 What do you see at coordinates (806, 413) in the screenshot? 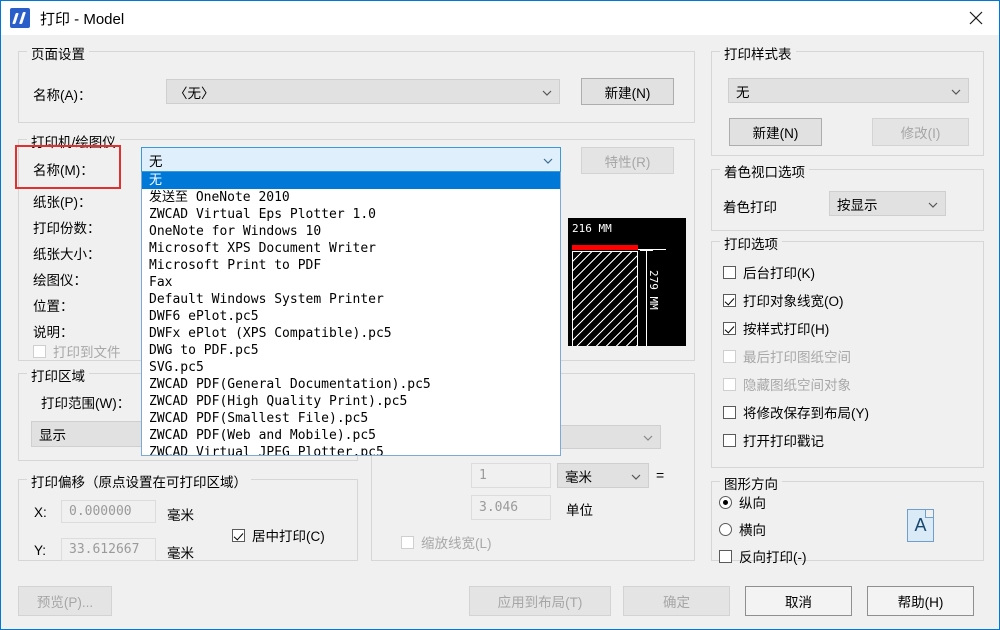
I see `plot-option-label: 将修改保存到布局(Y)` at bounding box center [806, 413].